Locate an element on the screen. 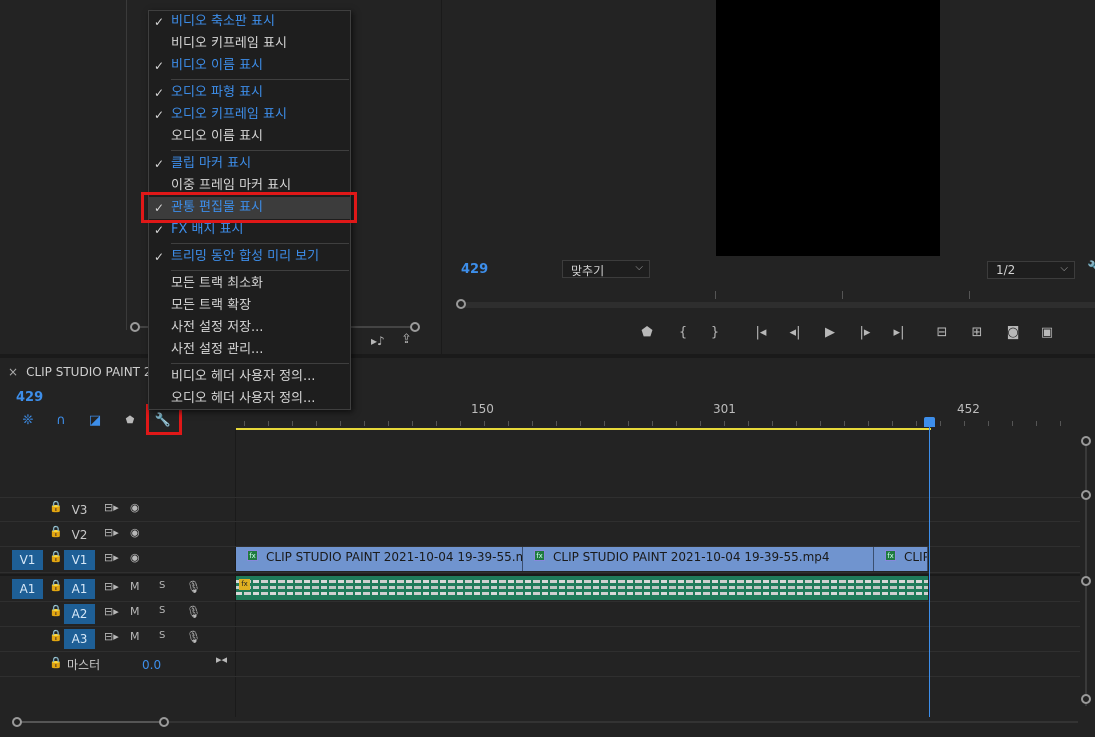 The image size is (1095, 737). source-patch-a1: A1 is located at coordinates (27, 589).